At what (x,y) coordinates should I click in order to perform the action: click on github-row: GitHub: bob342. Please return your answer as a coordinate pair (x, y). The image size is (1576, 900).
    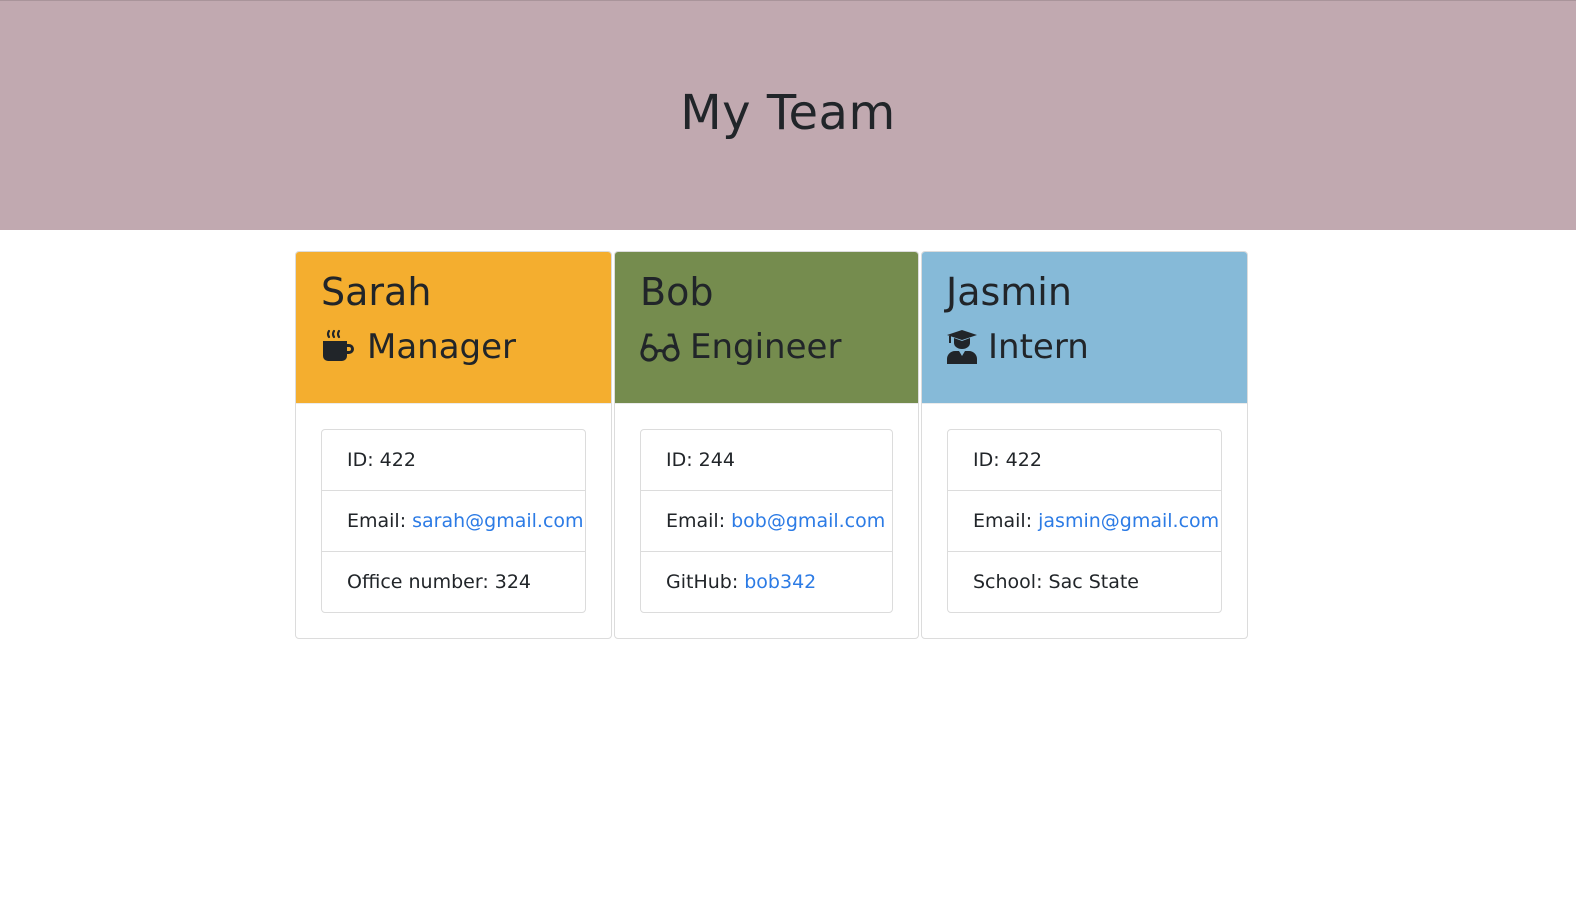
    Looking at the image, I should click on (766, 582).